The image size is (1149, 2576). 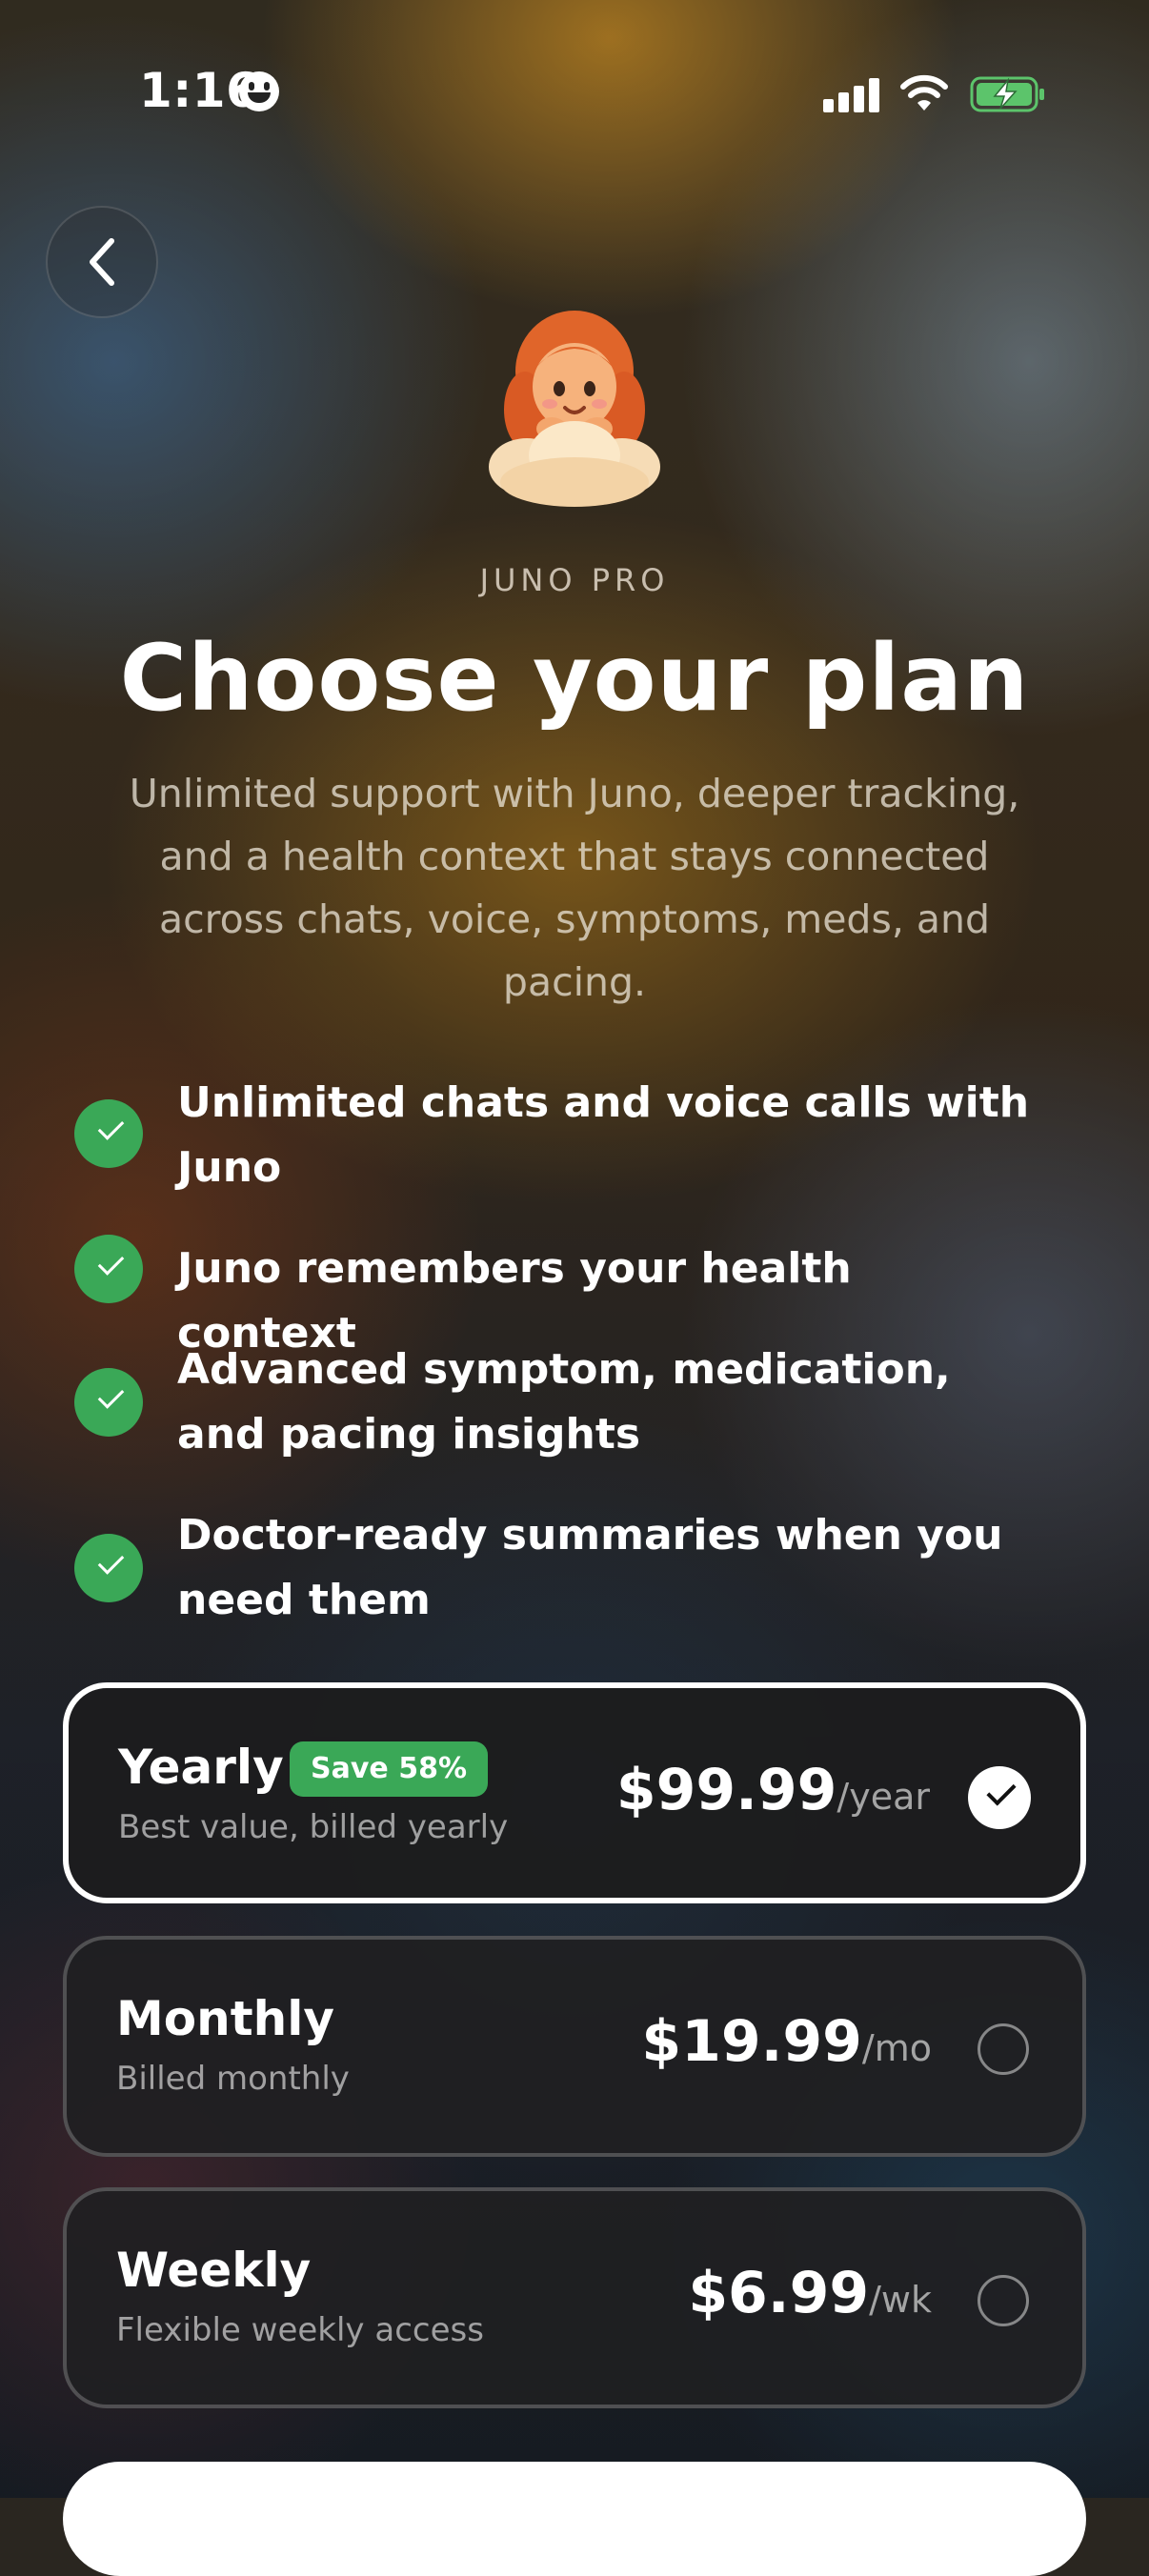 I want to click on page-title: Choose your plan, so click(x=574, y=678).